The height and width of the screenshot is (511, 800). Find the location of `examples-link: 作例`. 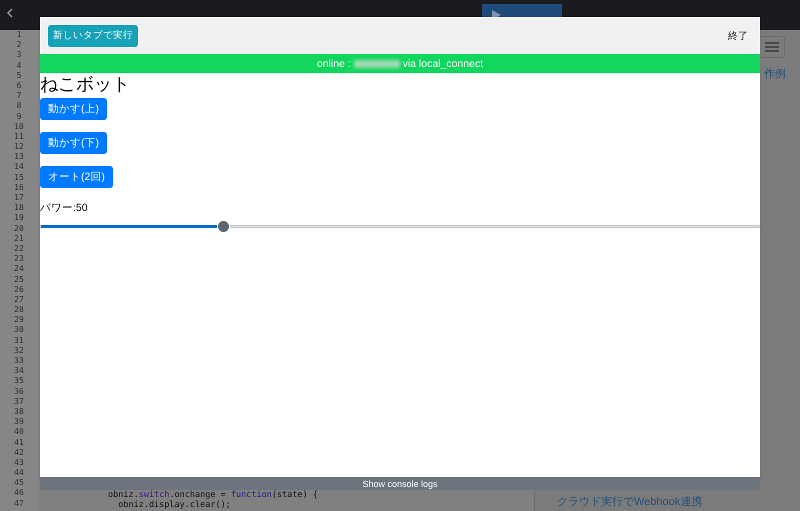

examples-link: 作例 is located at coordinates (775, 73).